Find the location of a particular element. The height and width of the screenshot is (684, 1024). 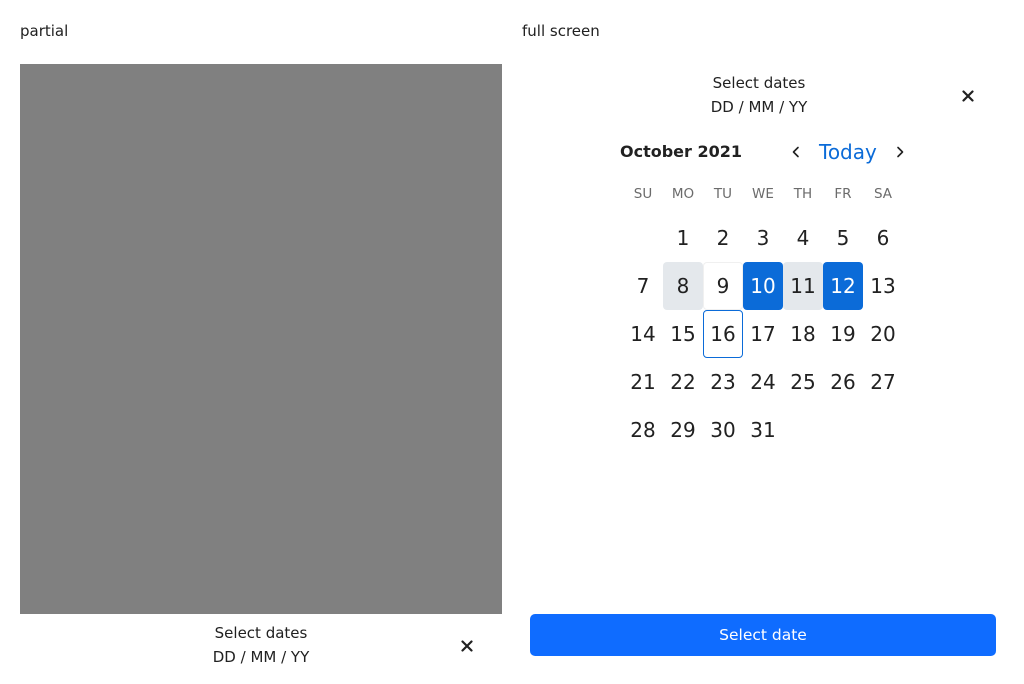

weekday-label: TH is located at coordinates (803, 194).